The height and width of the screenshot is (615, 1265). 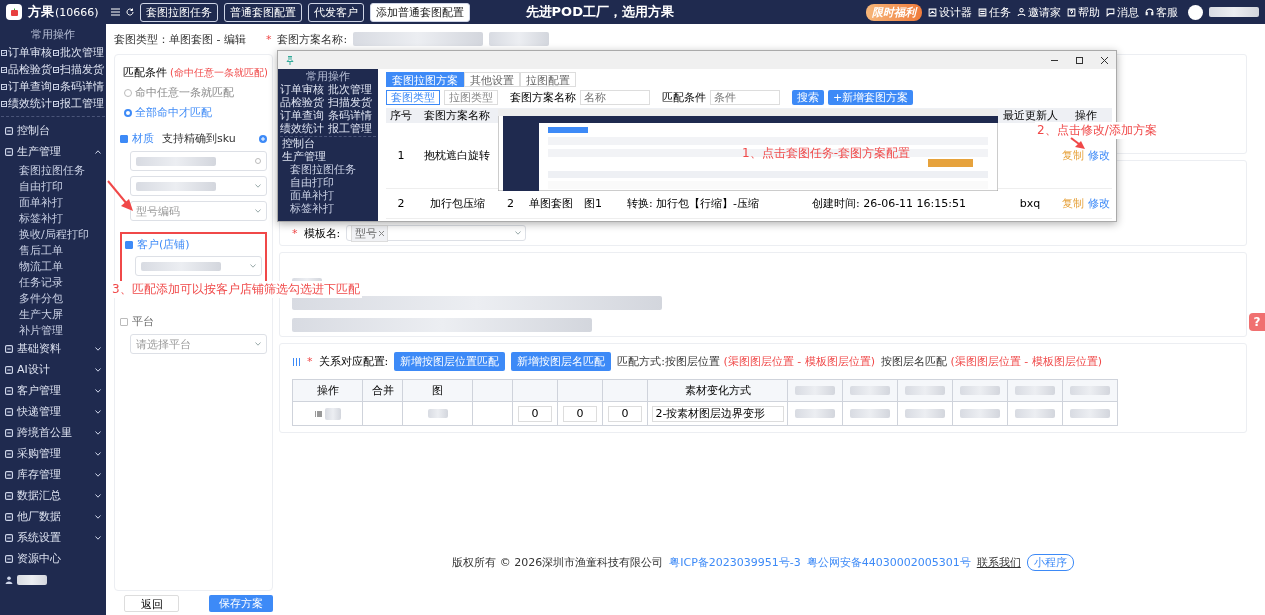 What do you see at coordinates (998, 562) in the screenshot?
I see `contact-link: 联系我们` at bounding box center [998, 562].